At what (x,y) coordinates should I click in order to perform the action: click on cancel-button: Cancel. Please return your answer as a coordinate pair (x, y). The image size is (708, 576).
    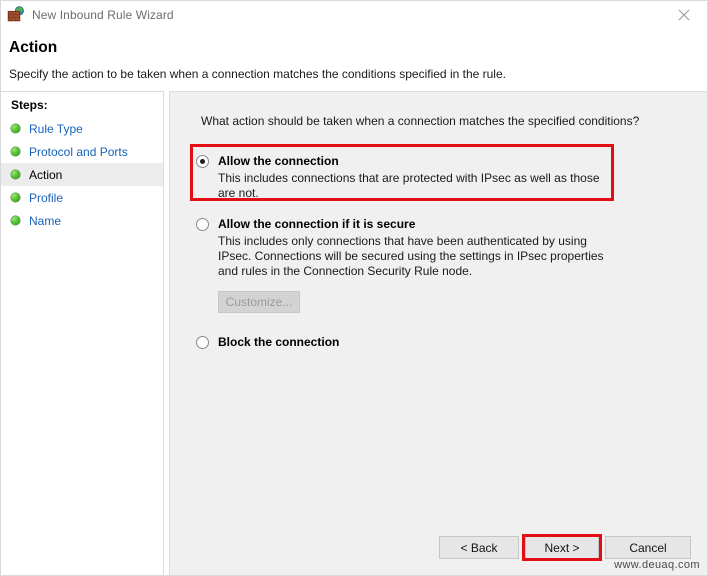
    Looking at the image, I should click on (648, 547).